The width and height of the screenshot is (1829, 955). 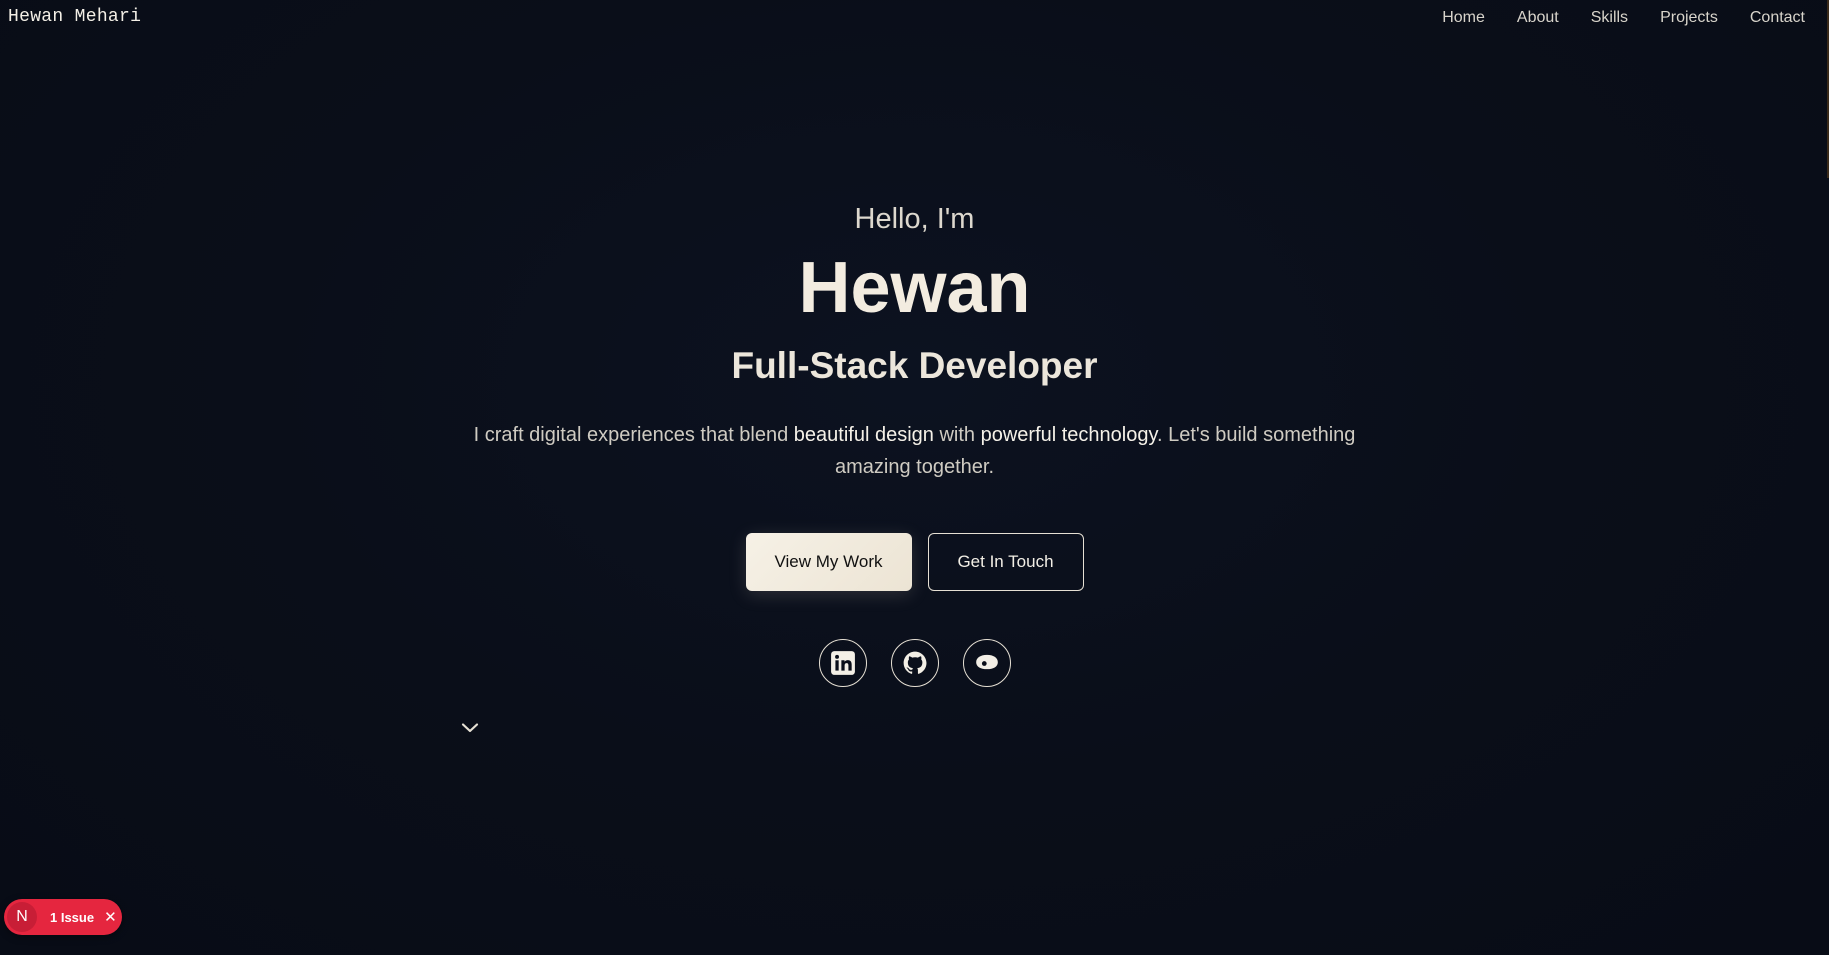 I want to click on hero-role: Full-Stack Developer, so click(x=914, y=365).